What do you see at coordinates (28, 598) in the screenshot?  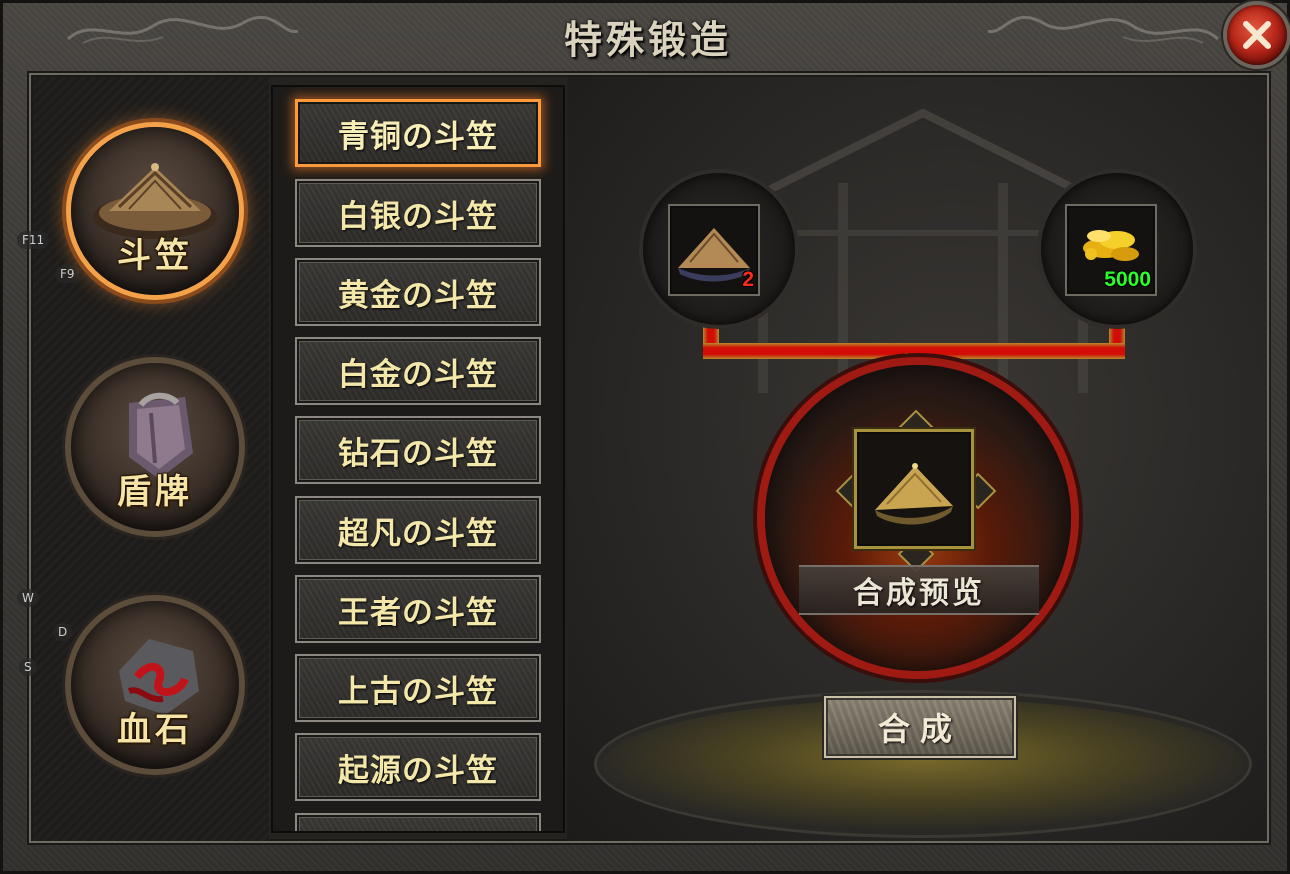 I see `hotkey-hint: W` at bounding box center [28, 598].